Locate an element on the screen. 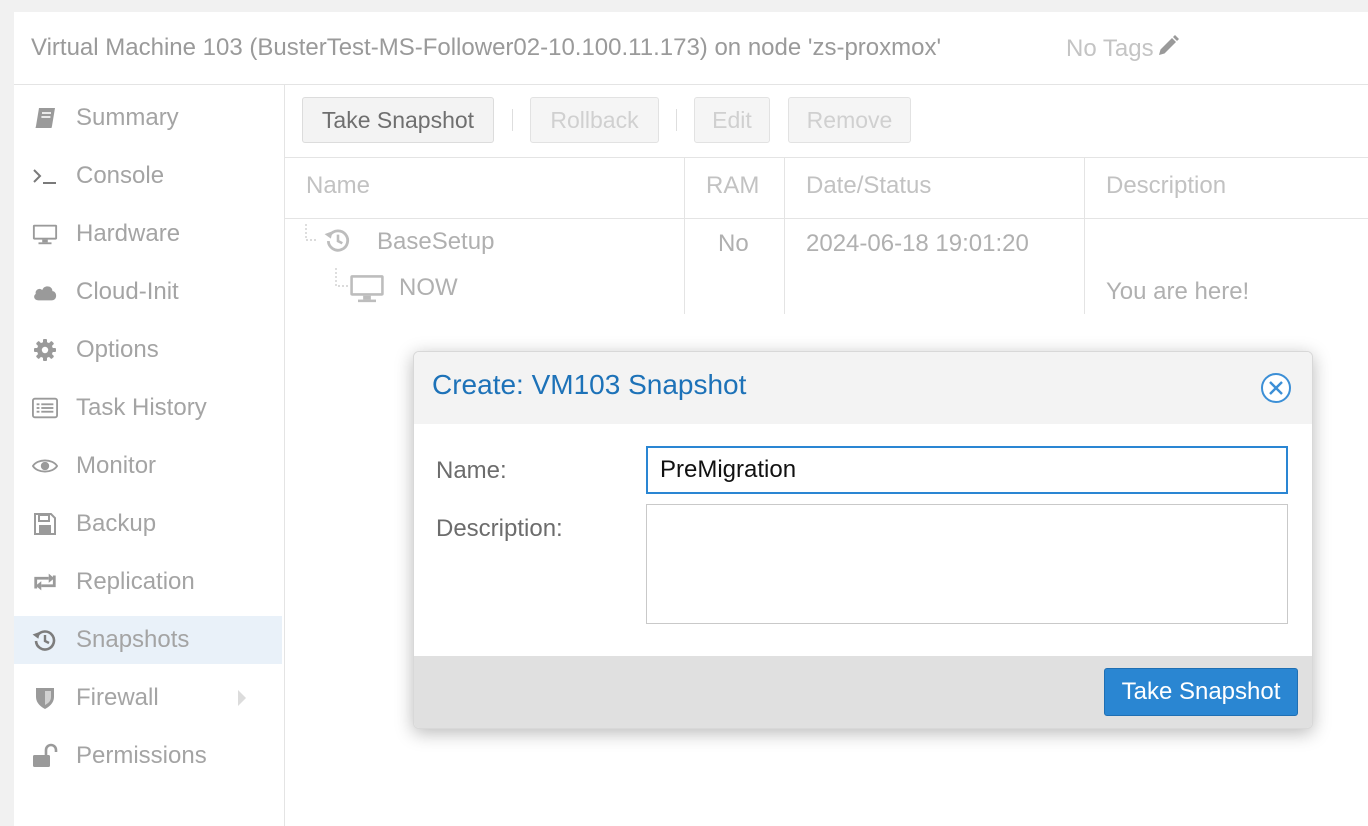  sidebar-item-backup: Backup is located at coordinates (148, 524).